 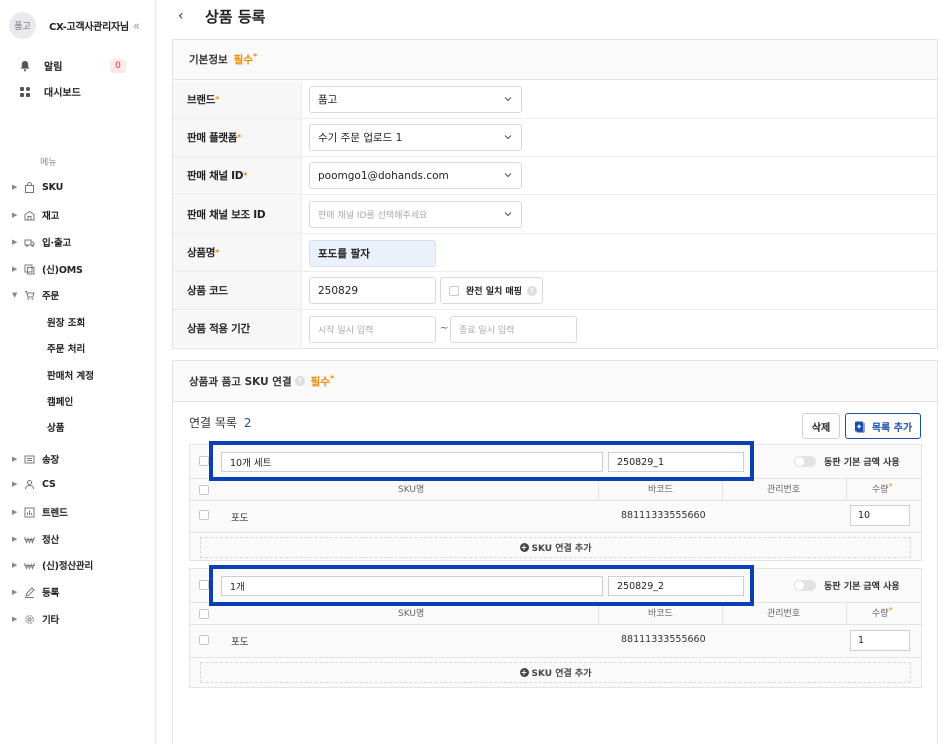 What do you see at coordinates (415, 175) in the screenshot?
I see `channel-select: poomgo1@dohands.com` at bounding box center [415, 175].